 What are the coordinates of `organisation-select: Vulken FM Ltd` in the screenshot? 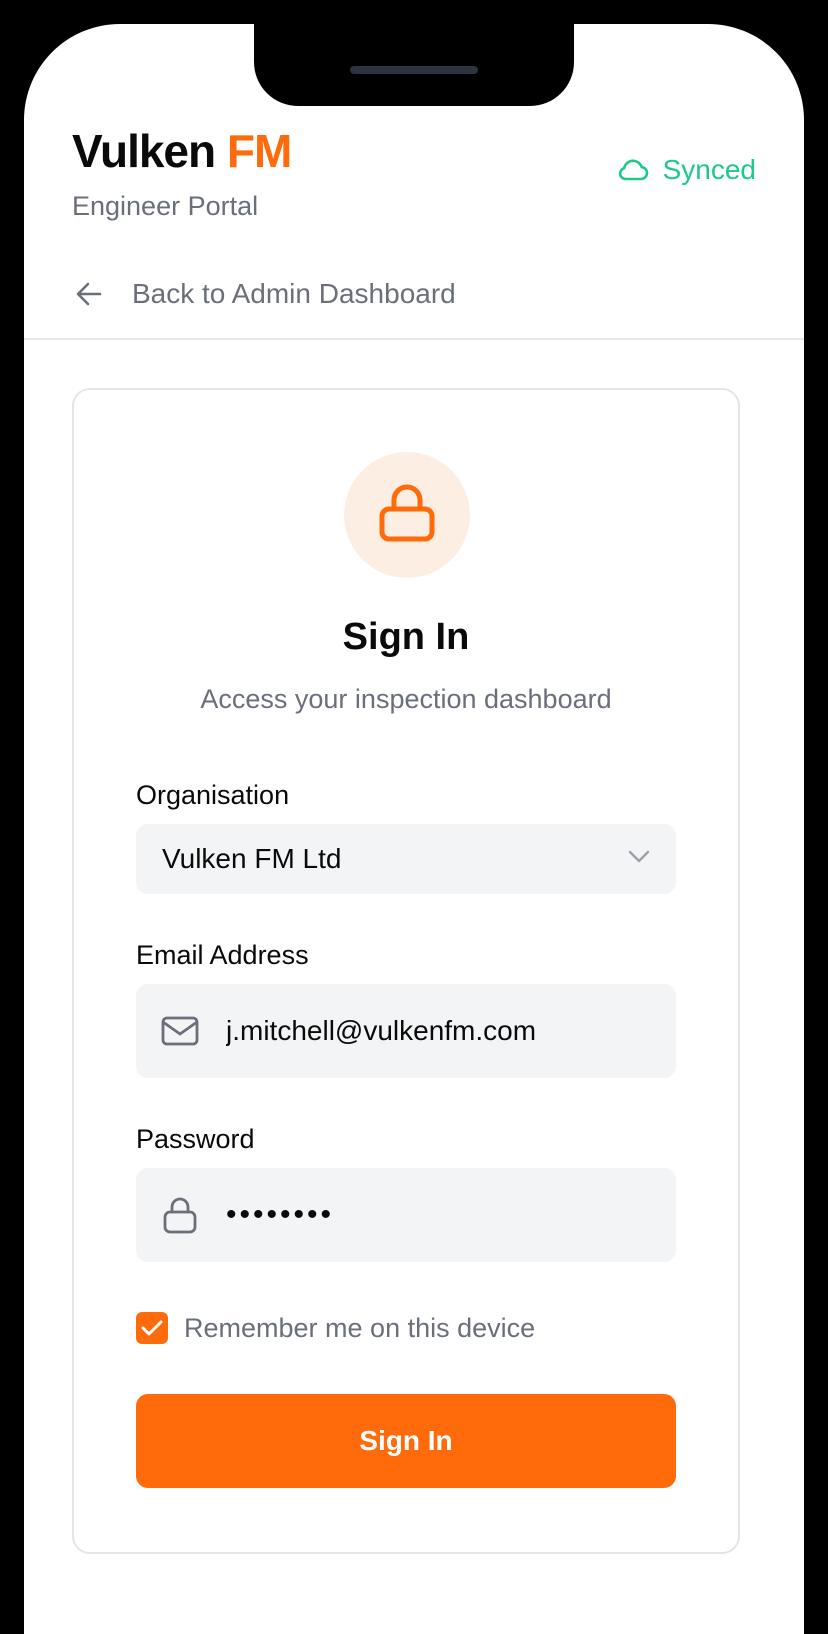 It's located at (406, 859).